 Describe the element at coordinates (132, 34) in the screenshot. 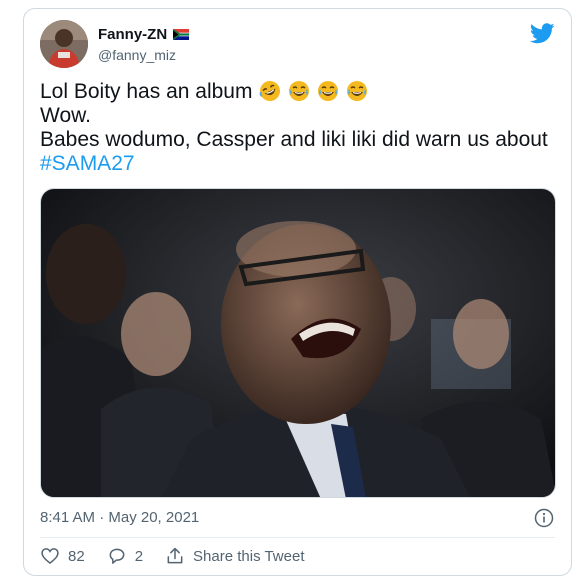

I see `display-name: Fanny-ZN` at that location.